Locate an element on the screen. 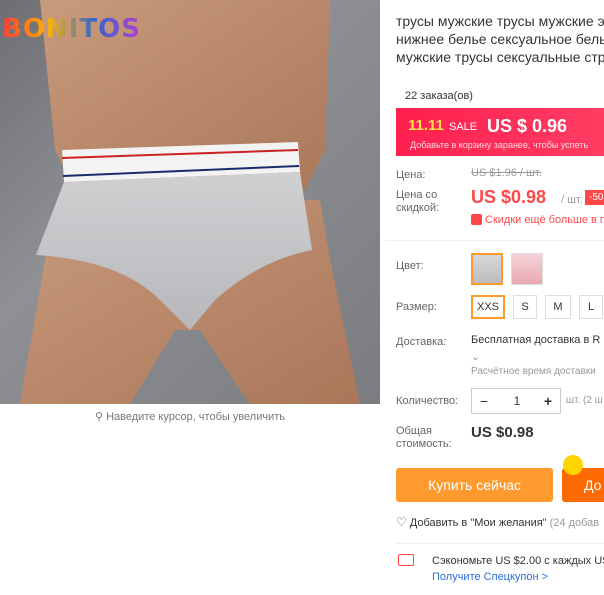 The height and width of the screenshot is (595, 604). price-unit: / шт. is located at coordinates (572, 200).